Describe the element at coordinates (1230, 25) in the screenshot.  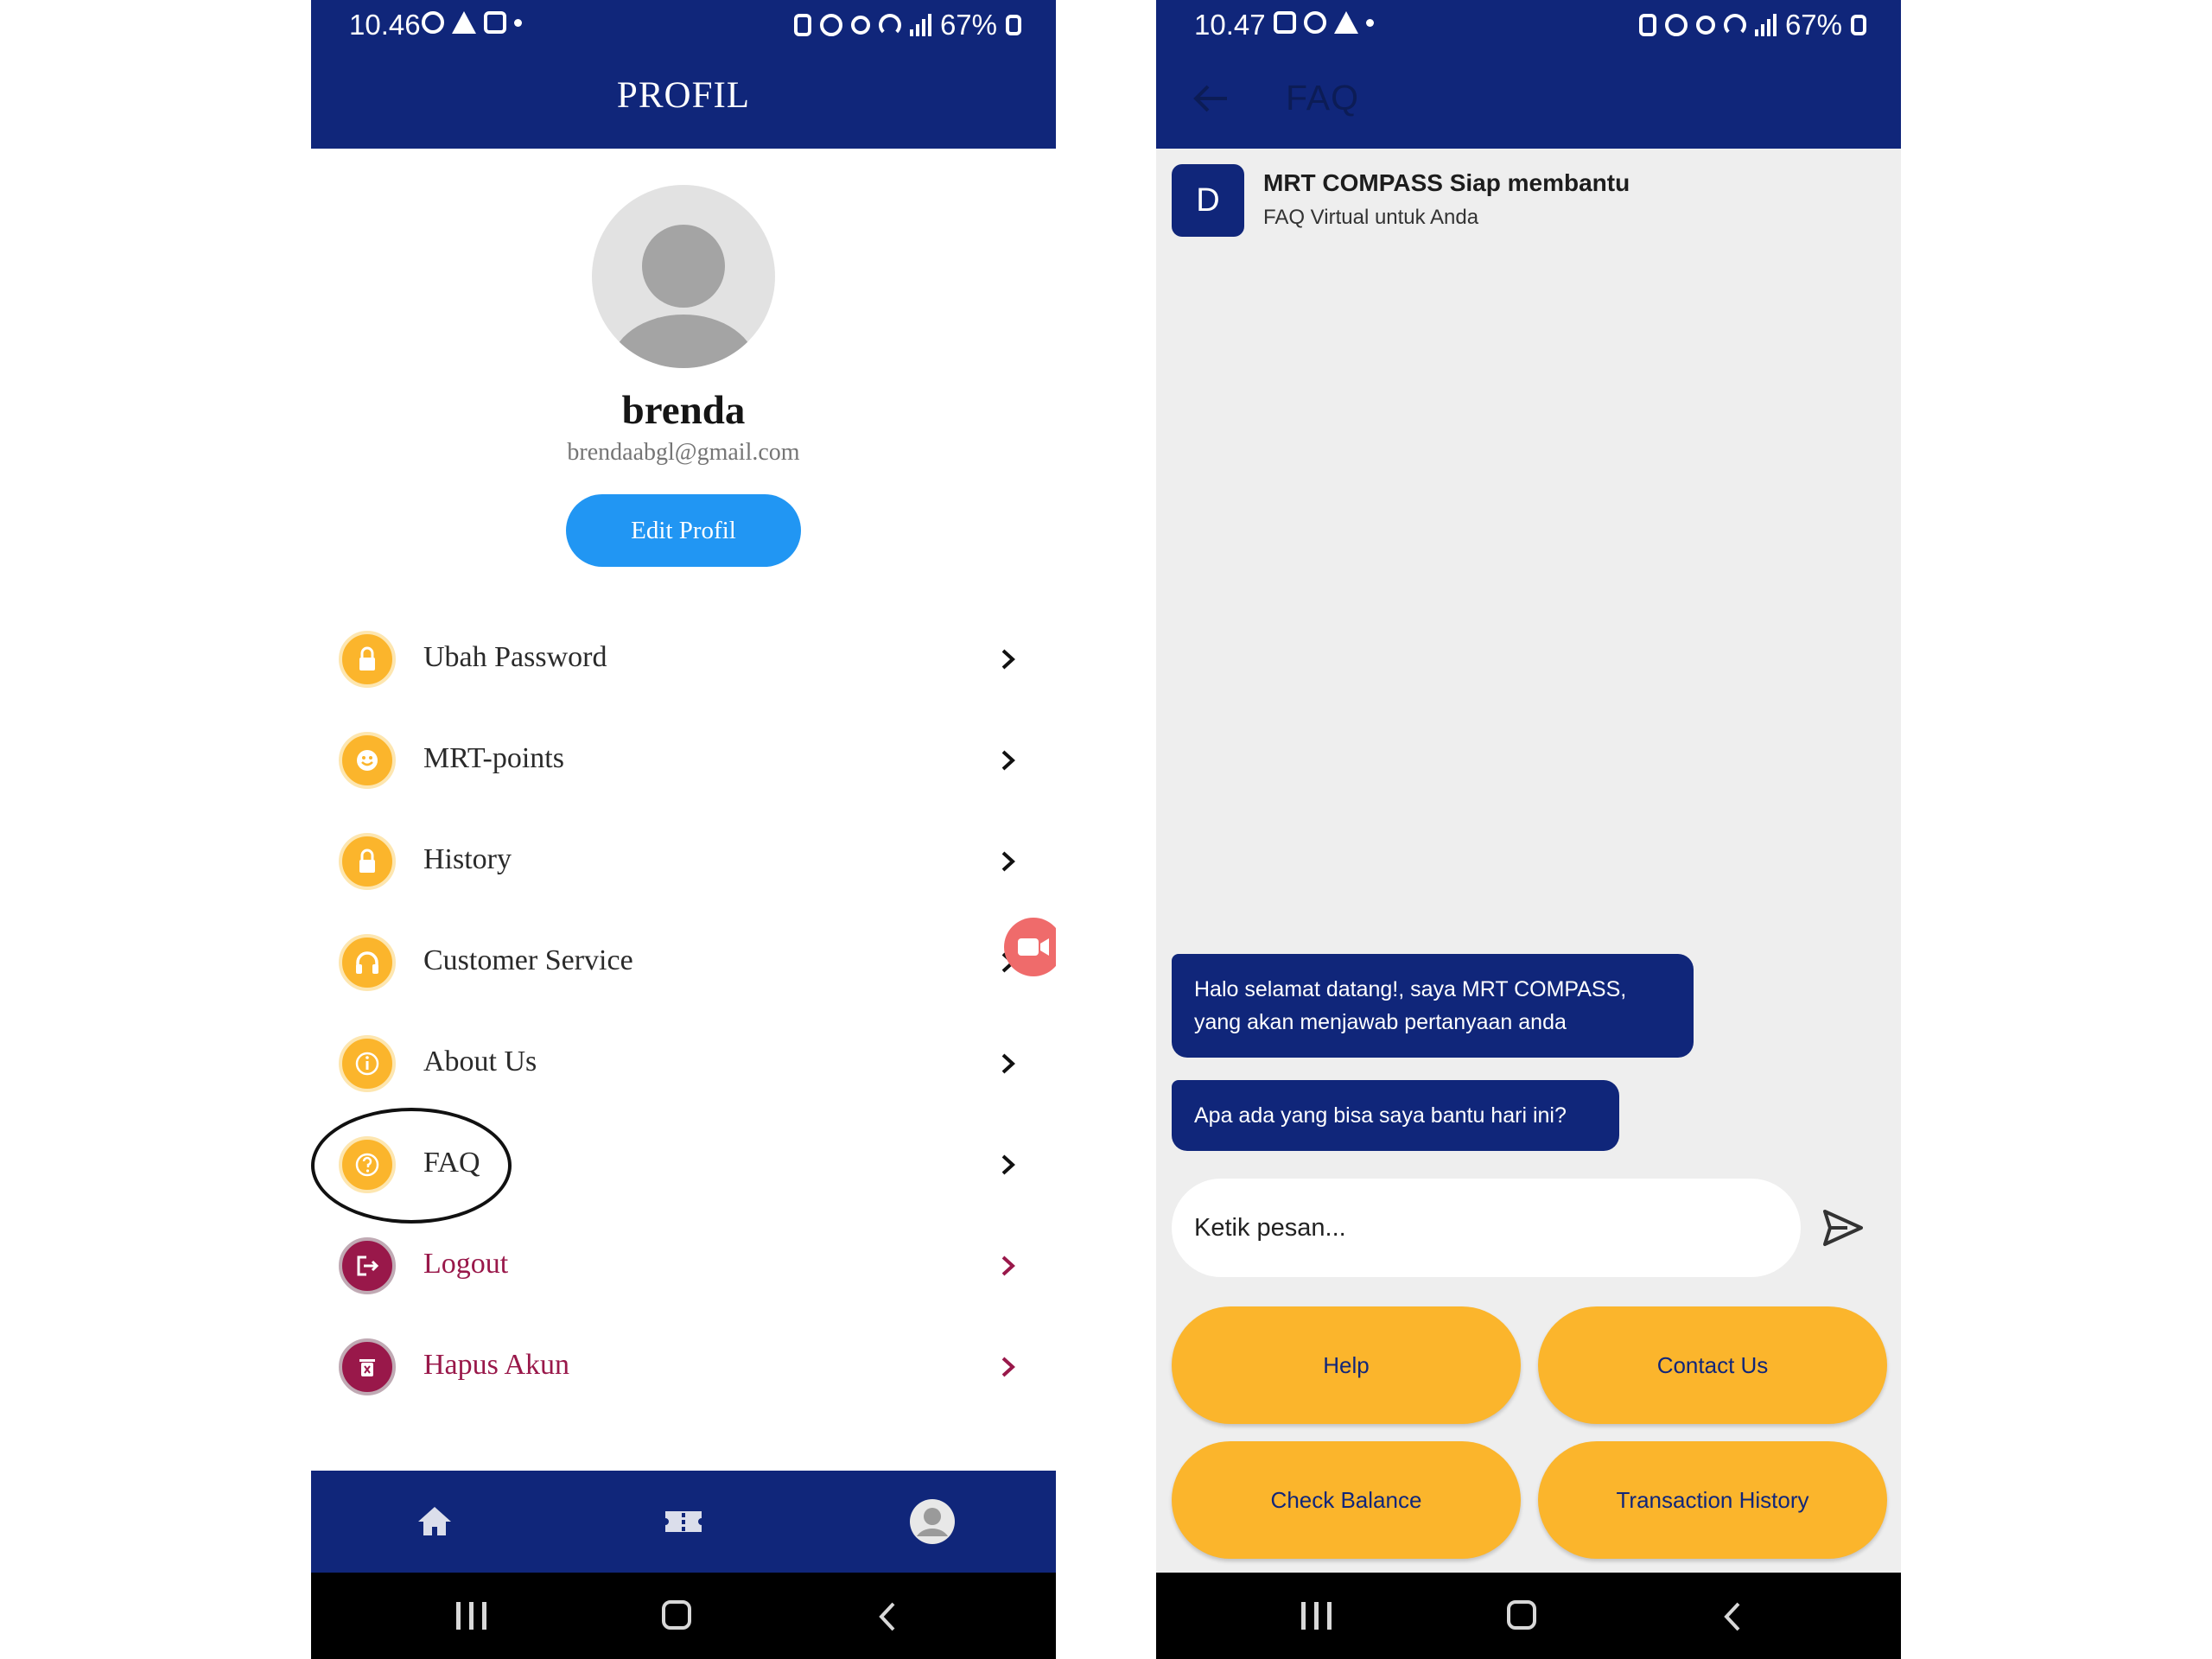
I see `status-time: 10.47` at that location.